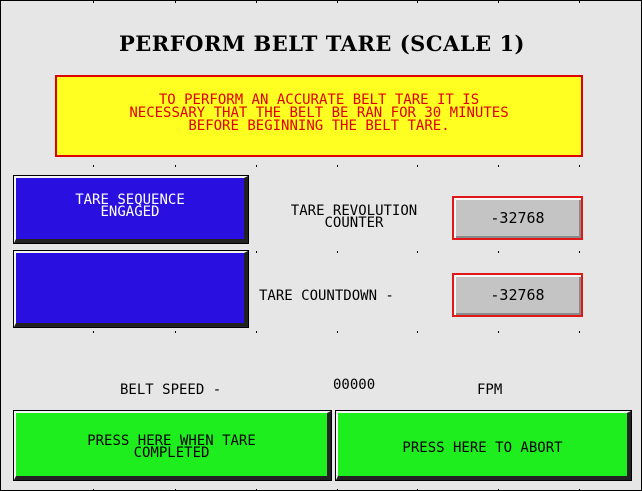 The height and width of the screenshot is (491, 642). I want to click on abort-label: PRESS HERE TO ABORT, so click(482, 448).